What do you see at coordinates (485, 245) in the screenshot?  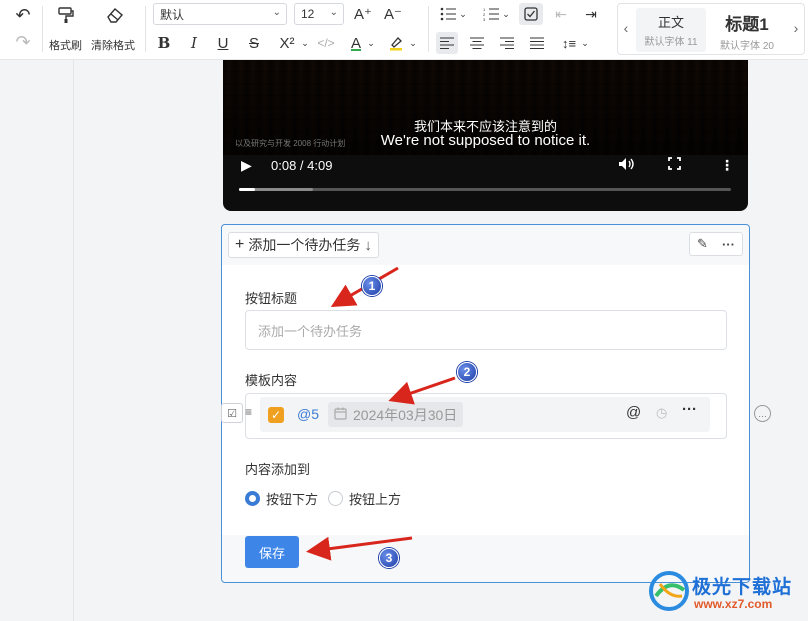 I see `todo-block-header: + 添加一个待办任务 ↓ ✎ ···` at bounding box center [485, 245].